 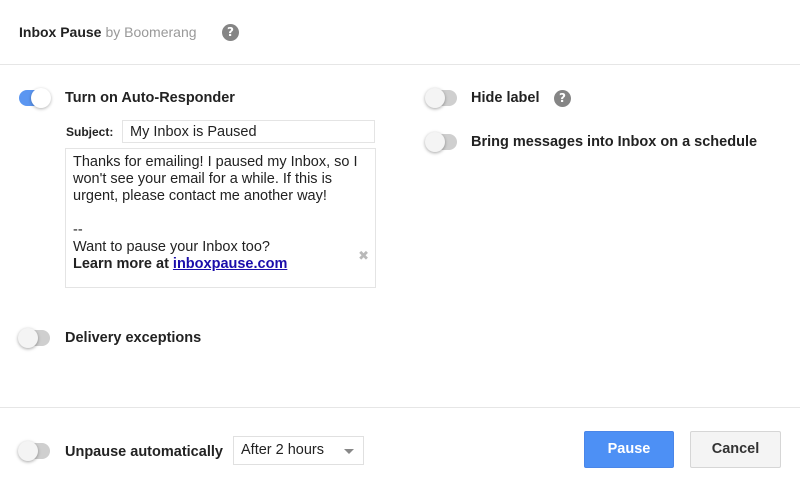 I want to click on unpause-toggle, so click(x=34, y=451).